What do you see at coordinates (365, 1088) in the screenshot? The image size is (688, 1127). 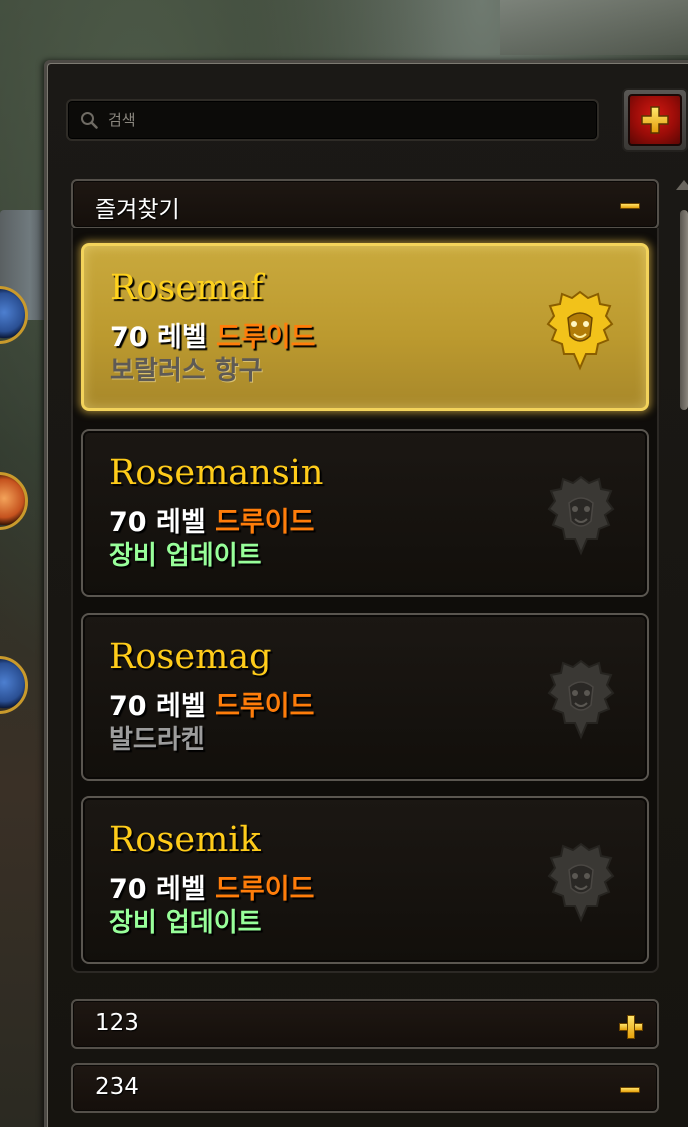 I see `group-header-234: 234` at bounding box center [365, 1088].